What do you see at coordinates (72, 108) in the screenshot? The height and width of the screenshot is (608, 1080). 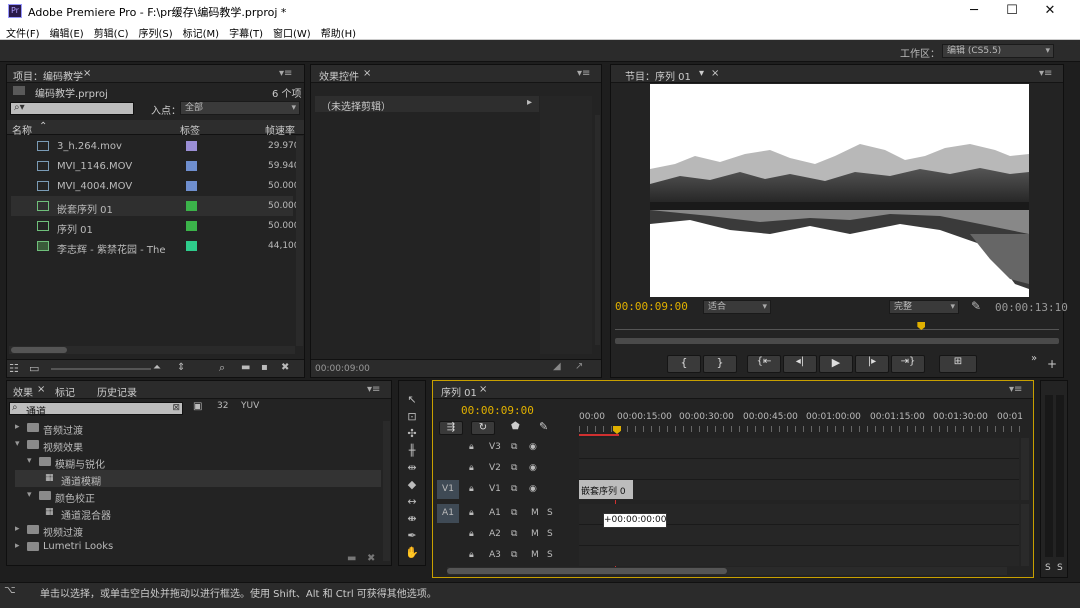 I see `project-search-input: ⌕▾` at bounding box center [72, 108].